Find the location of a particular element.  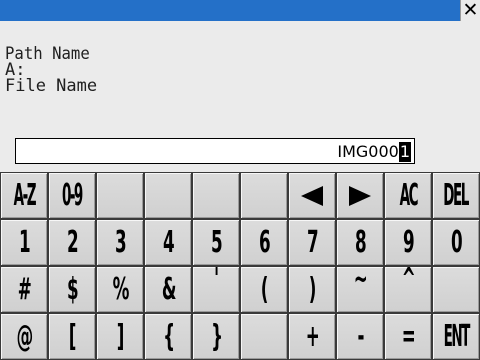

key-7: 7 is located at coordinates (312, 242).